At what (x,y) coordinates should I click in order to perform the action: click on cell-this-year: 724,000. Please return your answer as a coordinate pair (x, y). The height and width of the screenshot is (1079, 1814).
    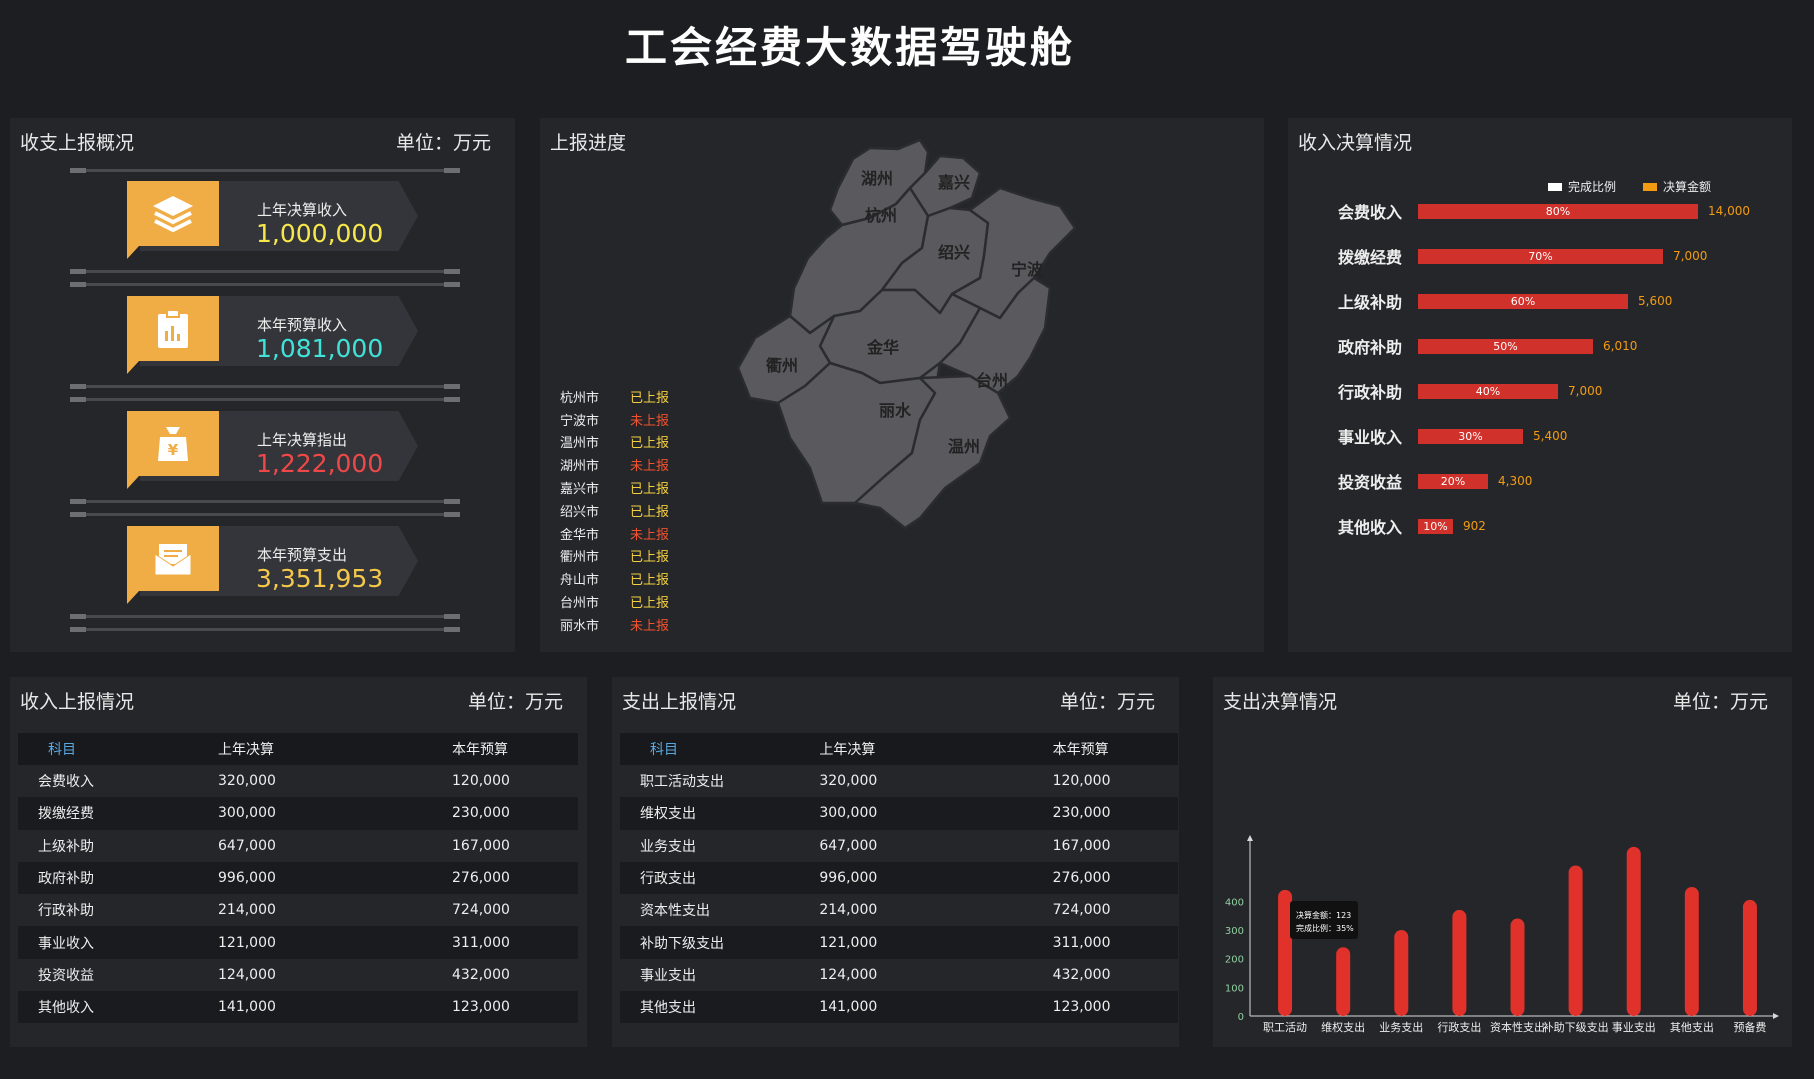
    Looking at the image, I should click on (1081, 910).